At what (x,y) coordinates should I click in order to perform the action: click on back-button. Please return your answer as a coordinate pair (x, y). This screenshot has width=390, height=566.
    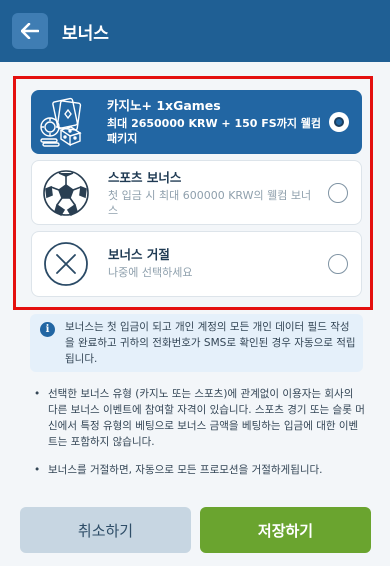
    Looking at the image, I should click on (30, 31).